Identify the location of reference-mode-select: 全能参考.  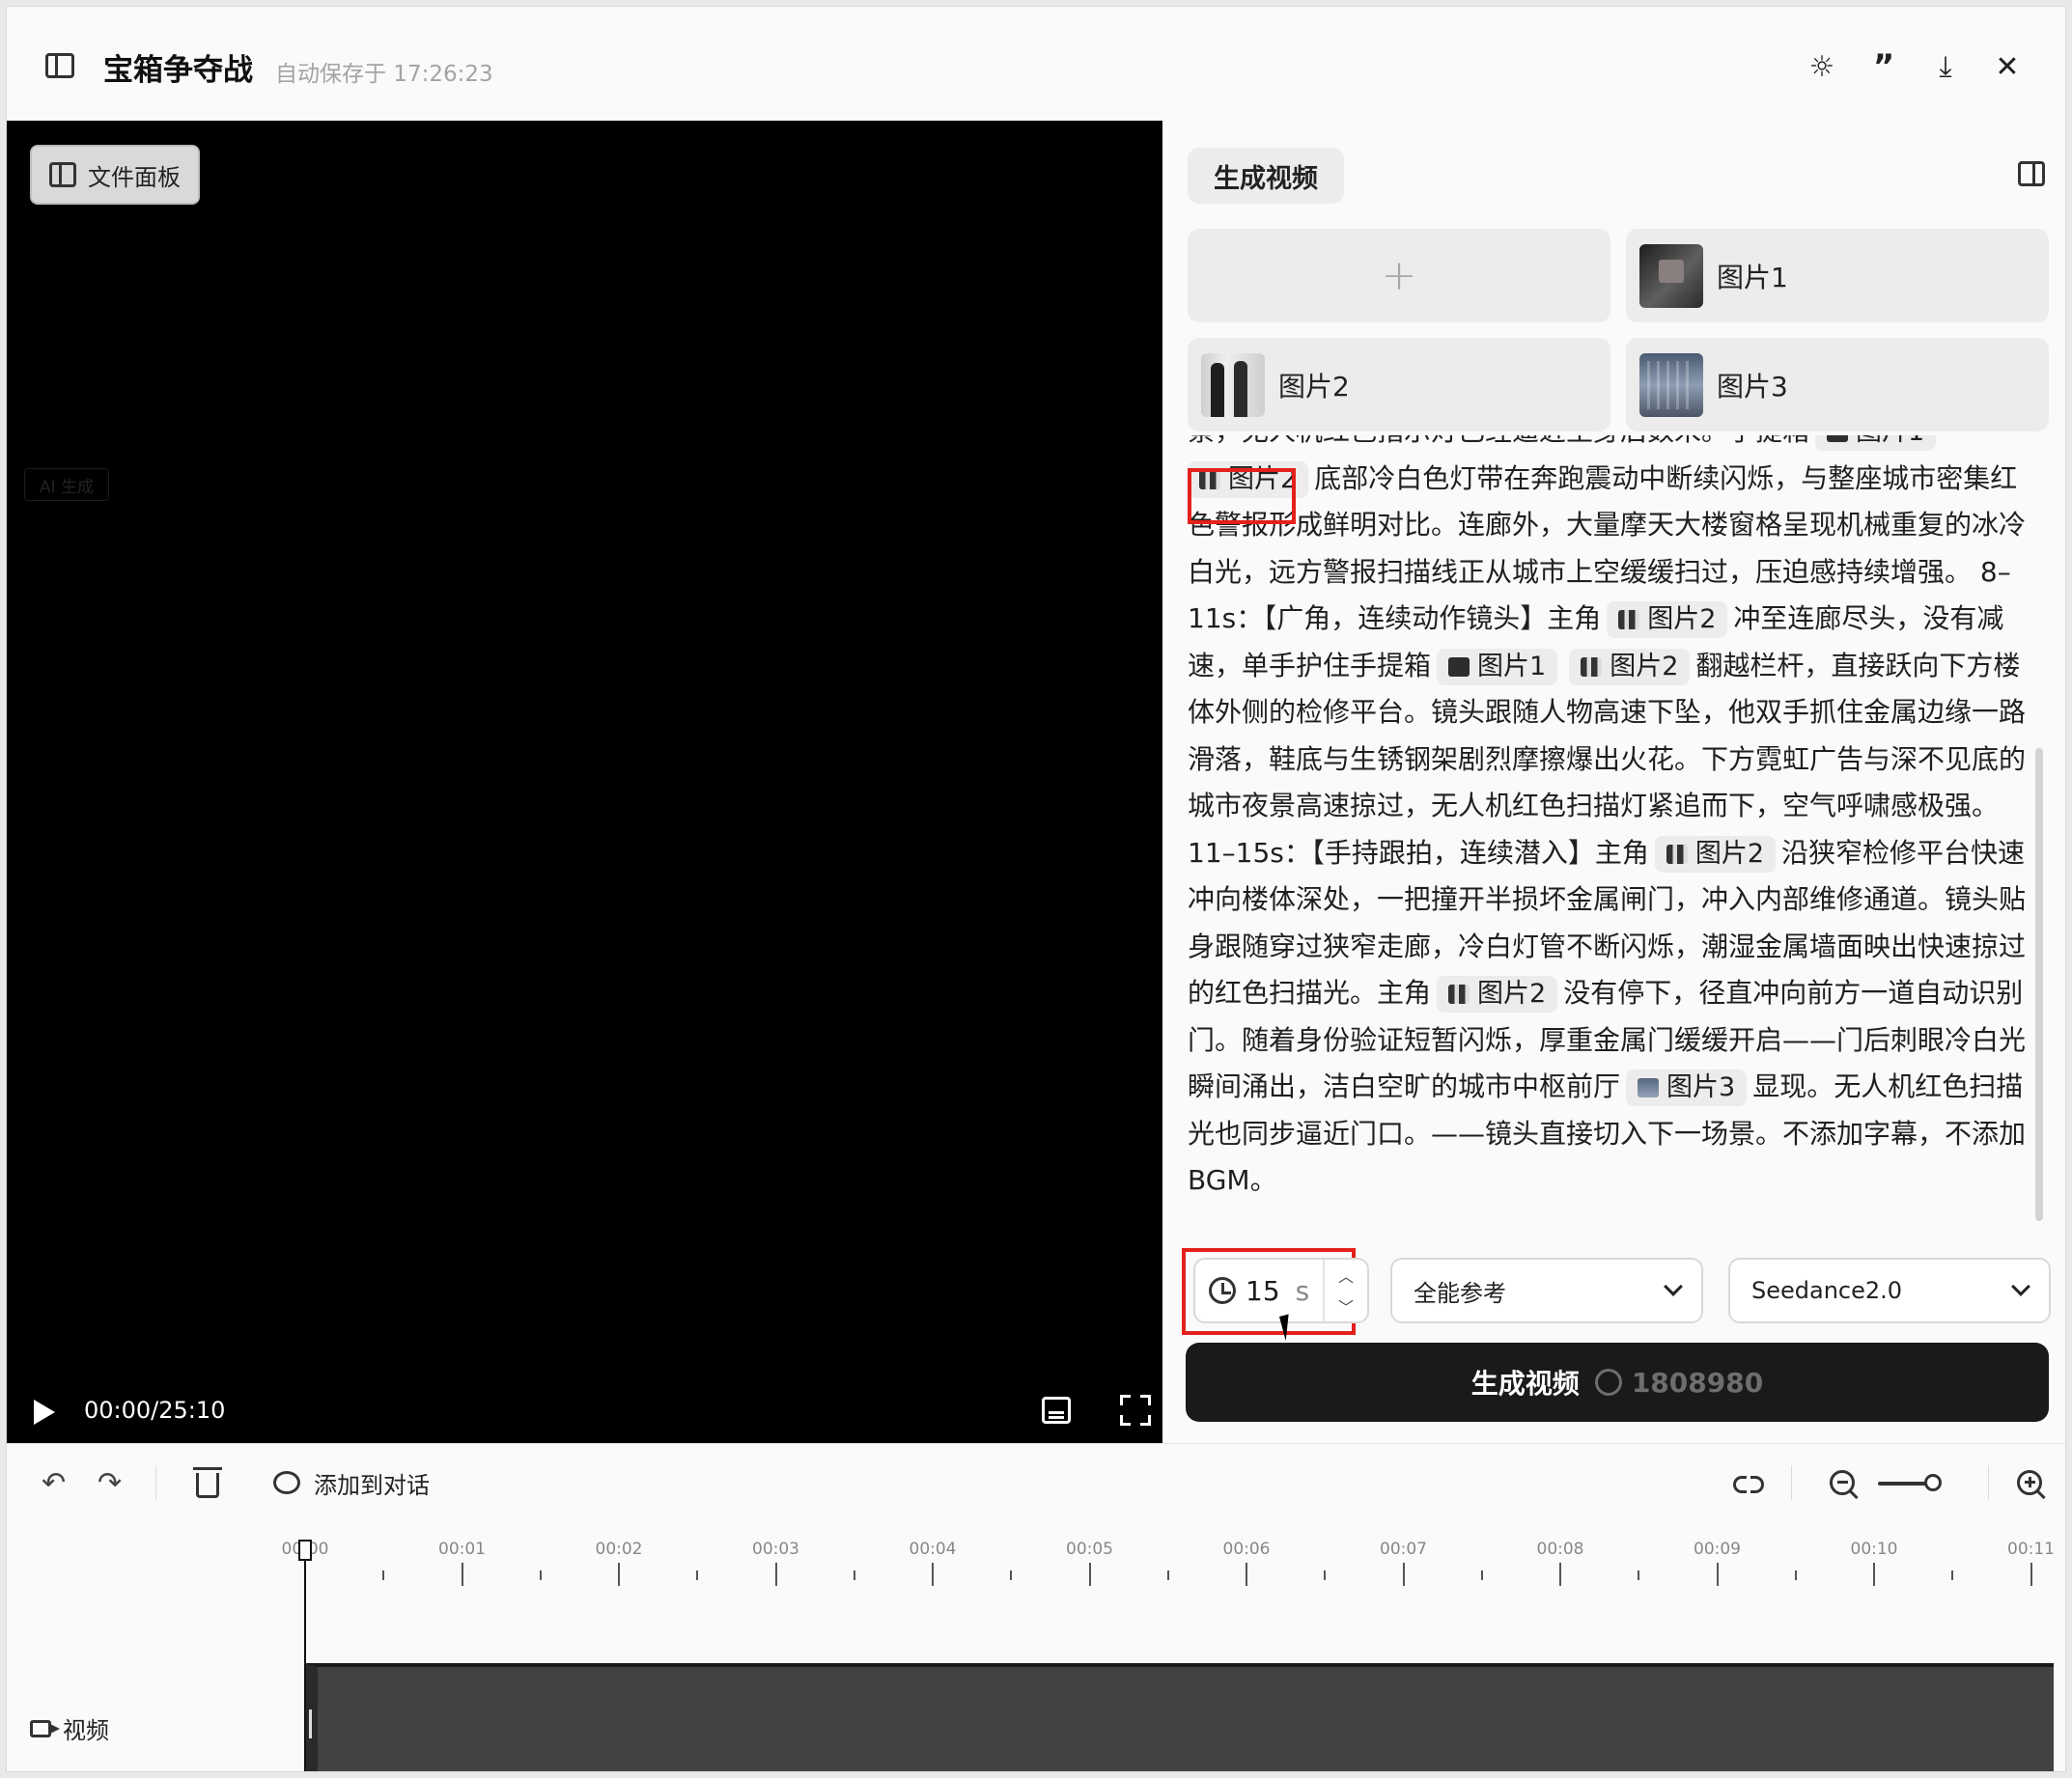
(1547, 1290).